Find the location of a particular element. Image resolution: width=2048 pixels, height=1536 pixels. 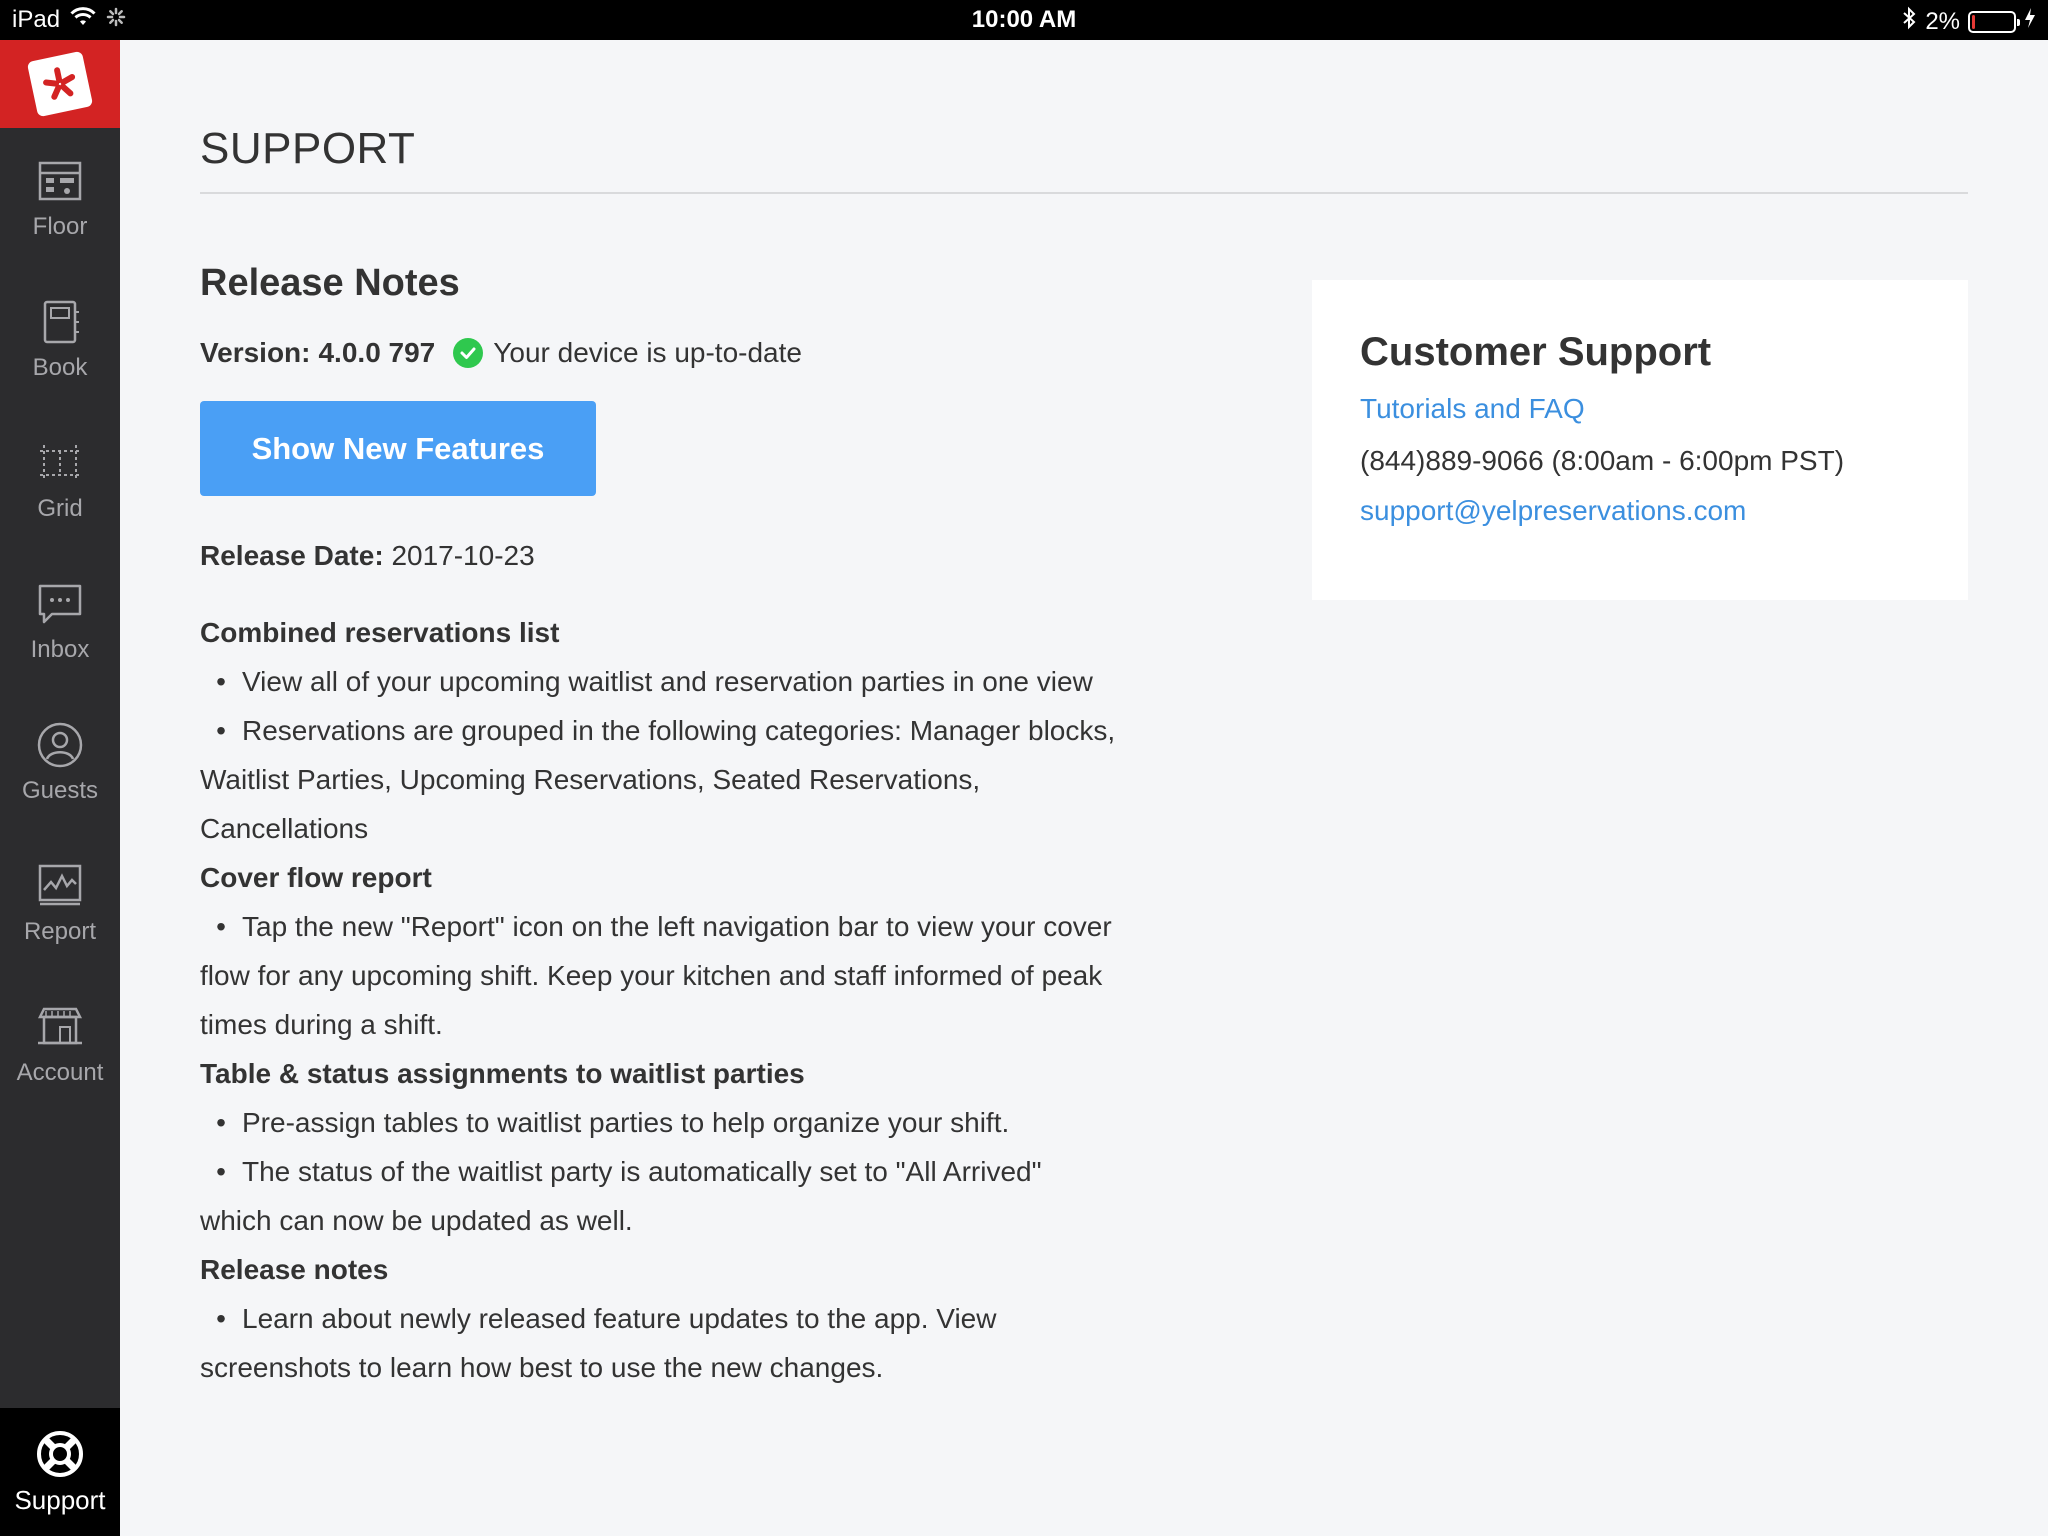

nav-label: Guests is located at coordinates (60, 790).